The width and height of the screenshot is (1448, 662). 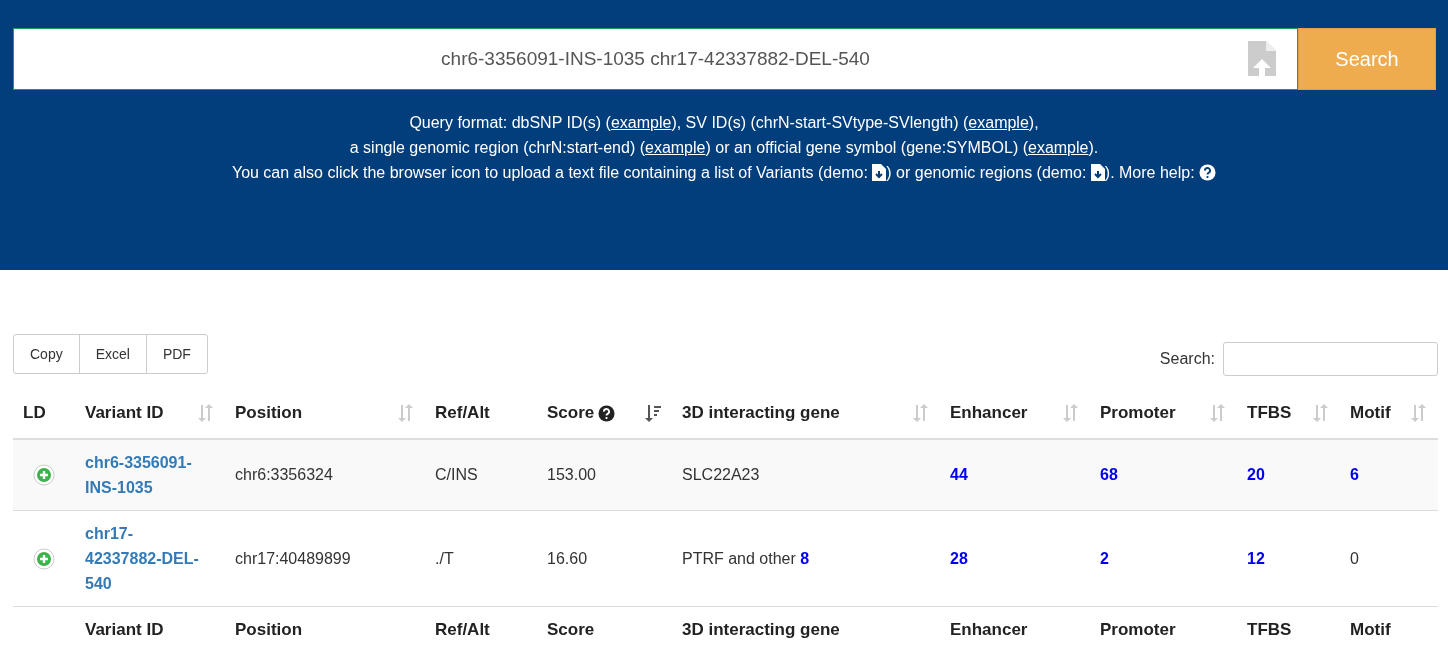 I want to click on column-header: Variant ID, so click(x=124, y=413).